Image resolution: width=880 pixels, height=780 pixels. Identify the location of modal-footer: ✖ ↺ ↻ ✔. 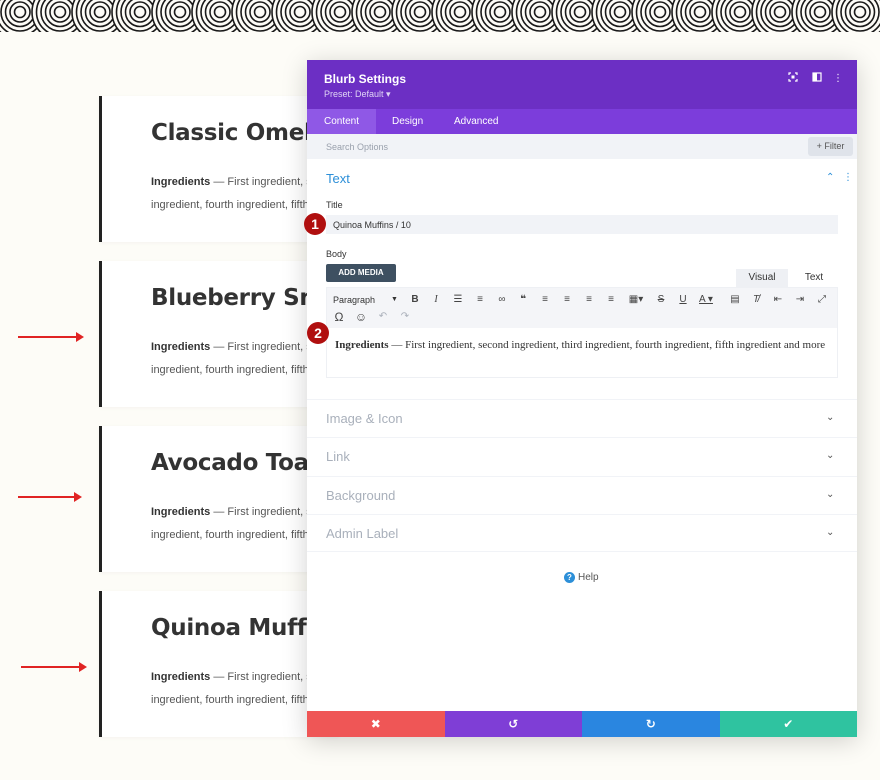
(582, 724).